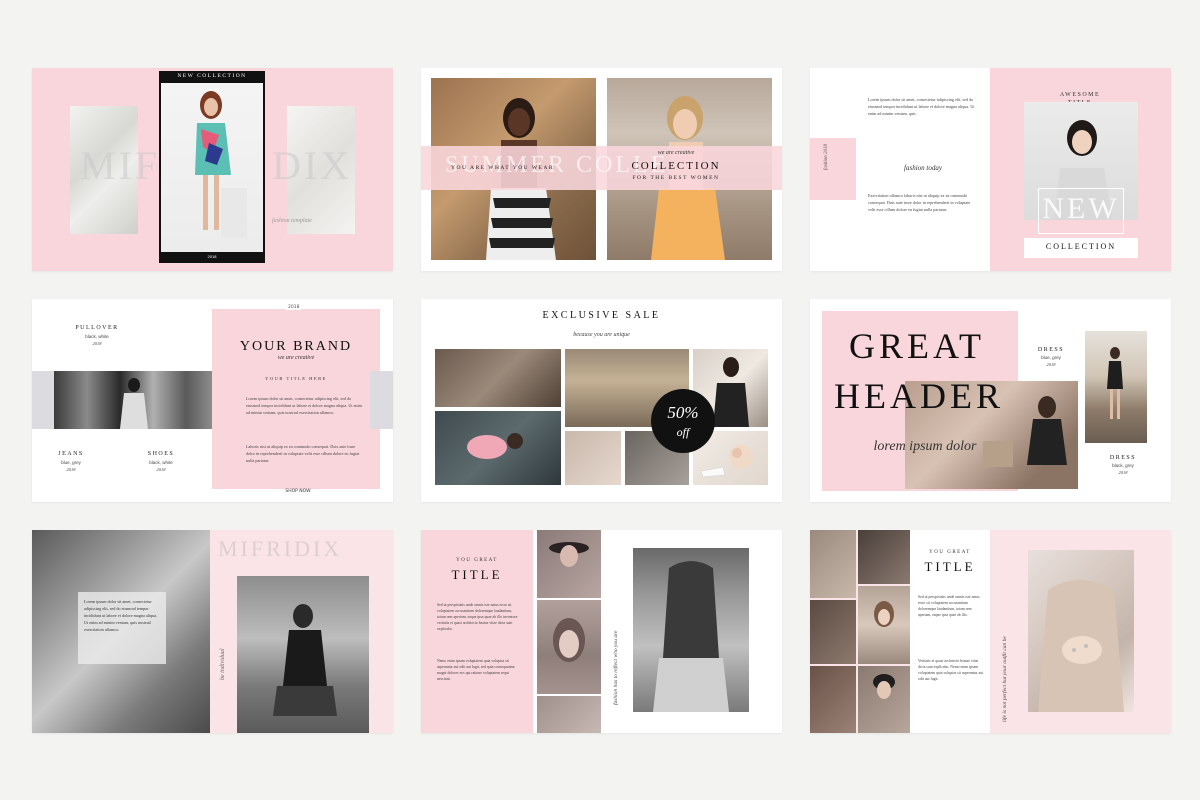 The width and height of the screenshot is (1200, 800). I want to click on collection-label: COLLECTION, so click(1081, 246).